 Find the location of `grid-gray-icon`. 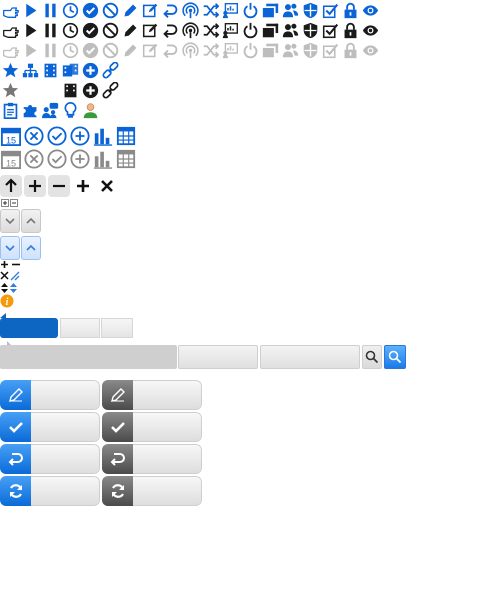

grid-gray-icon is located at coordinates (126, 159).